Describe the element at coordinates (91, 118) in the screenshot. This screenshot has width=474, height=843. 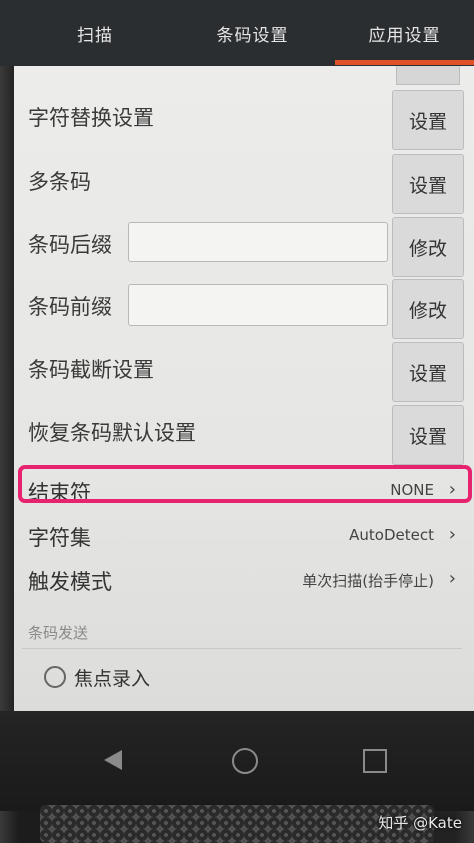
I see `char-replace-label: 字符替换设置` at that location.